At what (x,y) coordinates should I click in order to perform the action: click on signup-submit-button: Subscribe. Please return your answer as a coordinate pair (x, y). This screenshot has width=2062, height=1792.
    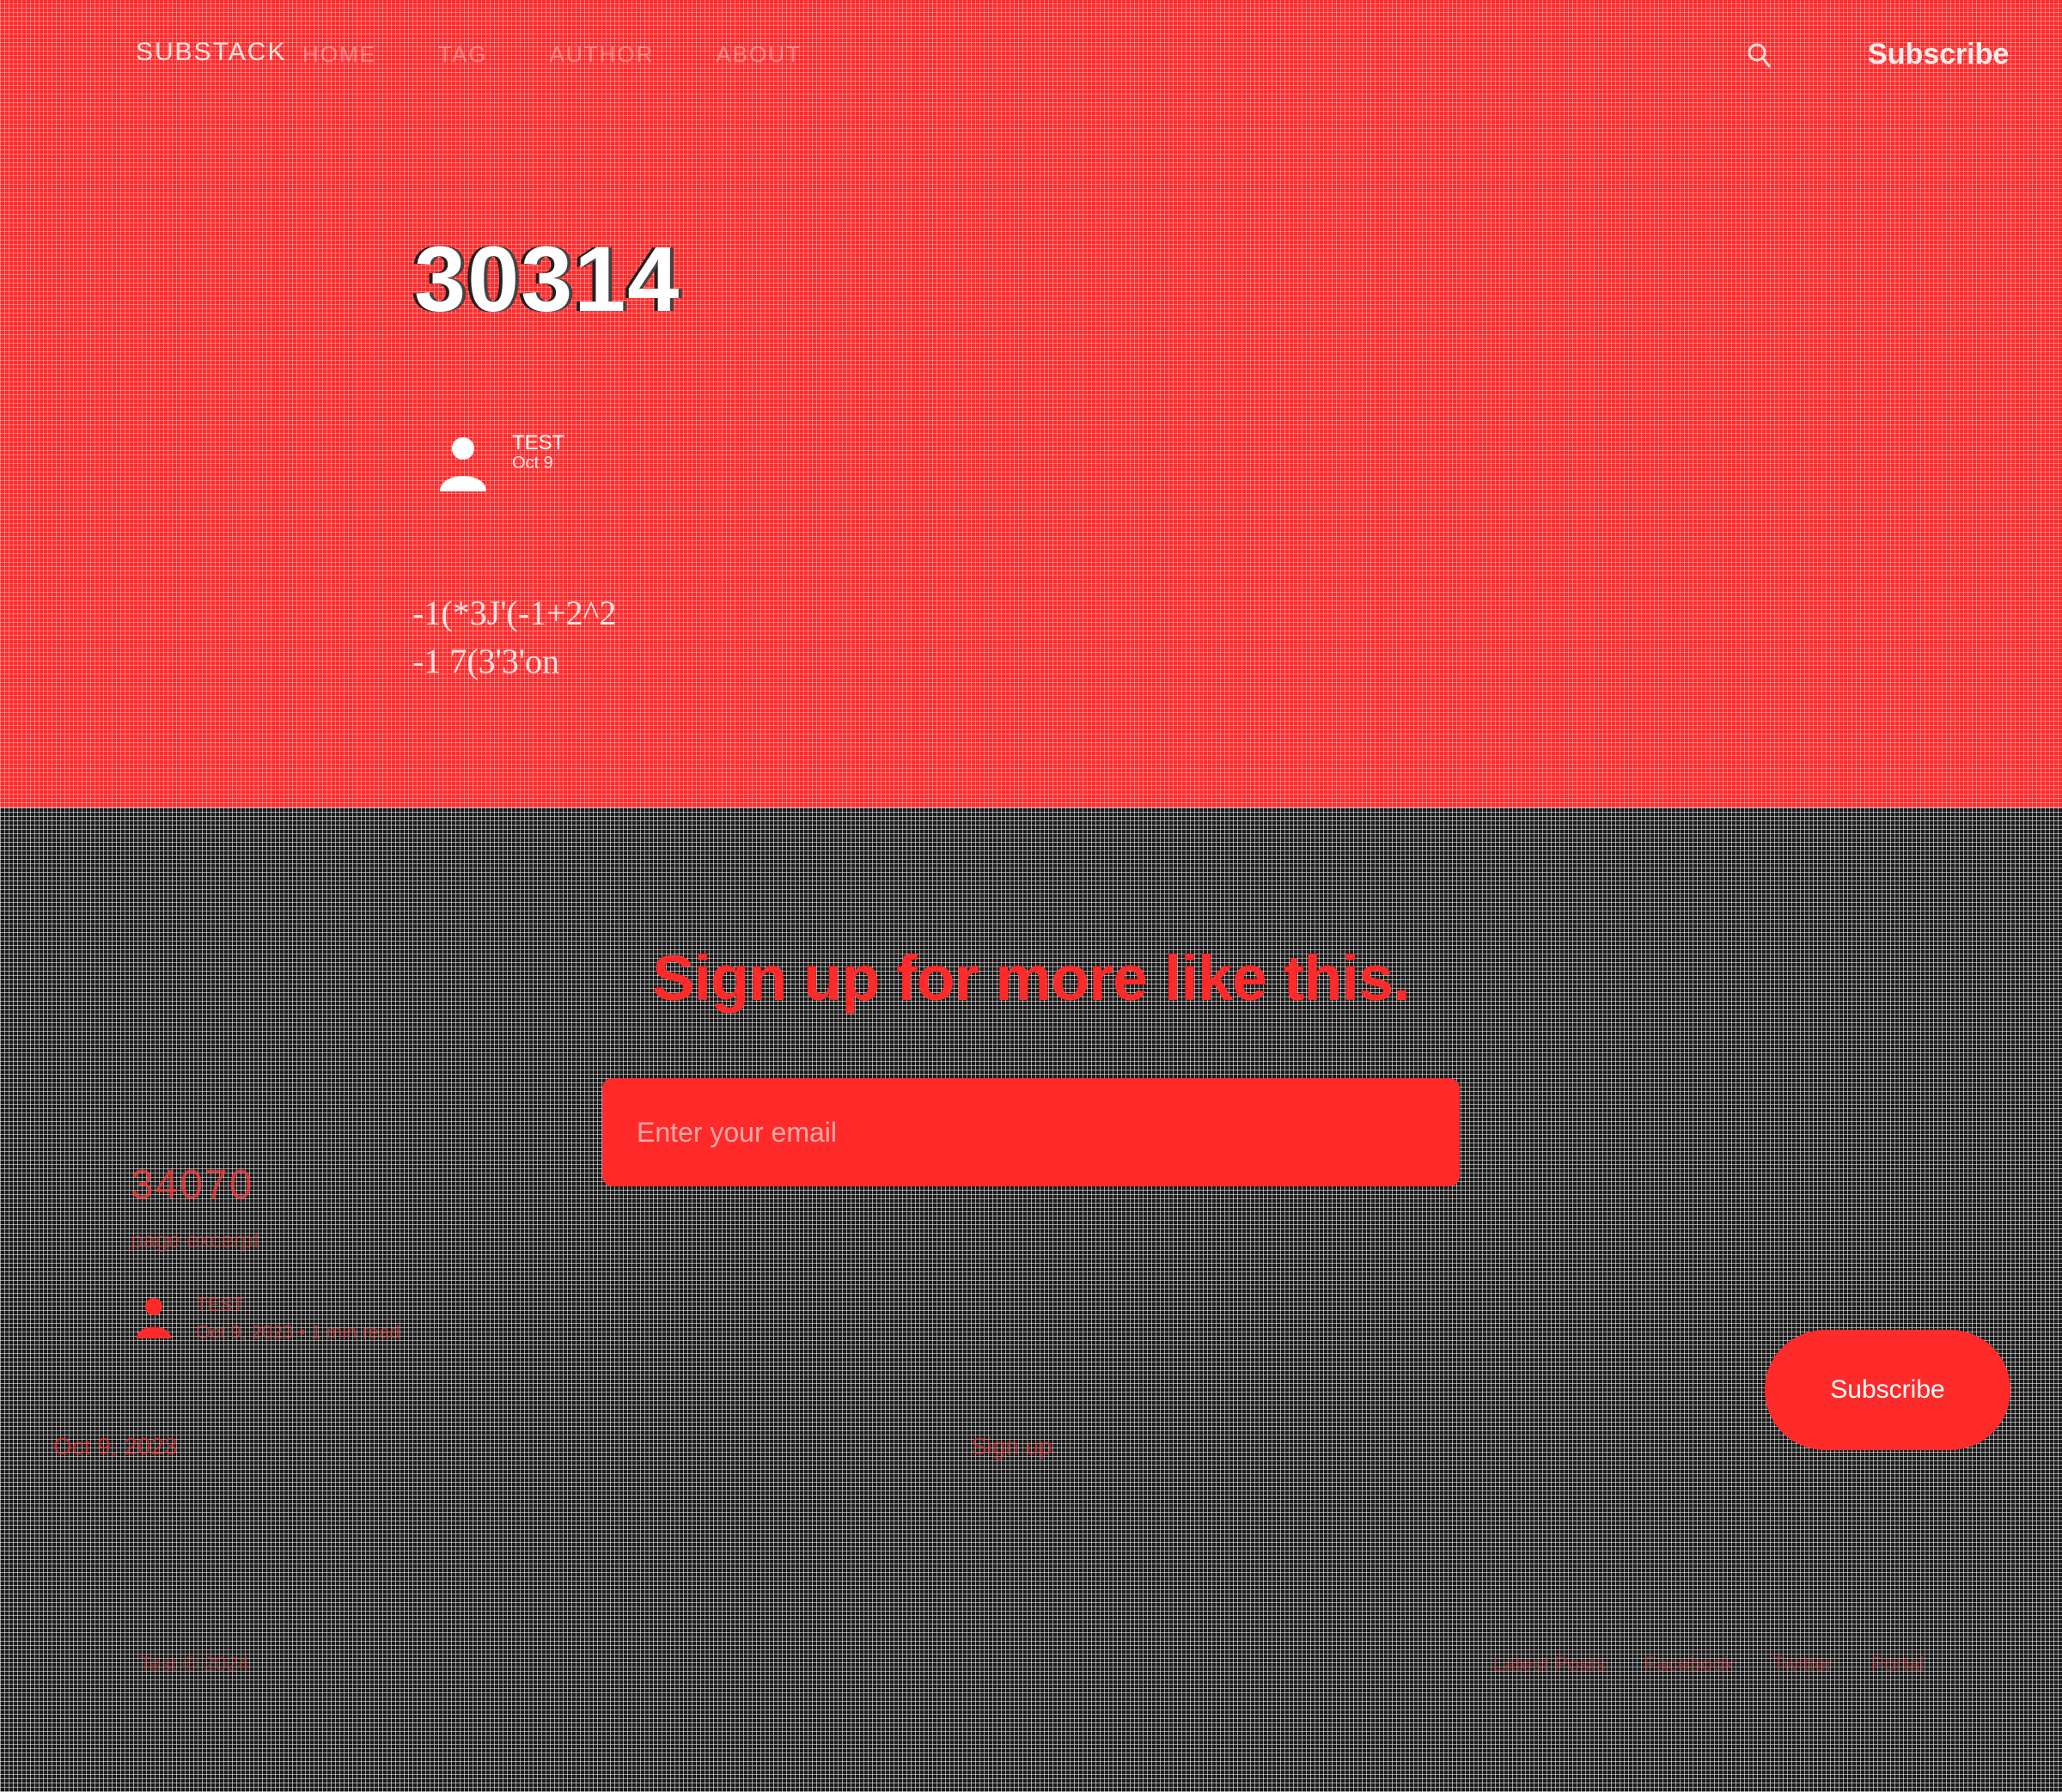
    Looking at the image, I should click on (1887, 1390).